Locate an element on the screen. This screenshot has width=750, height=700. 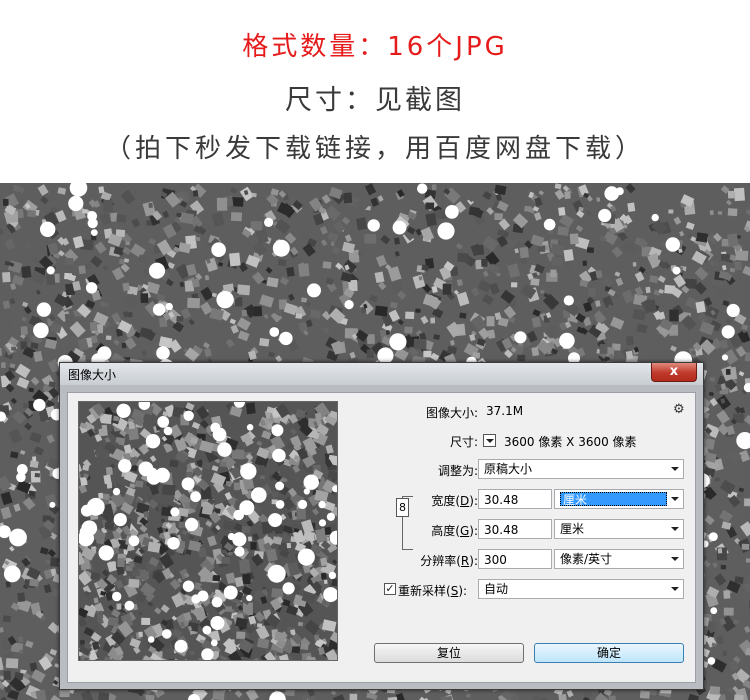
resolution-input: 300 is located at coordinates (515, 559).